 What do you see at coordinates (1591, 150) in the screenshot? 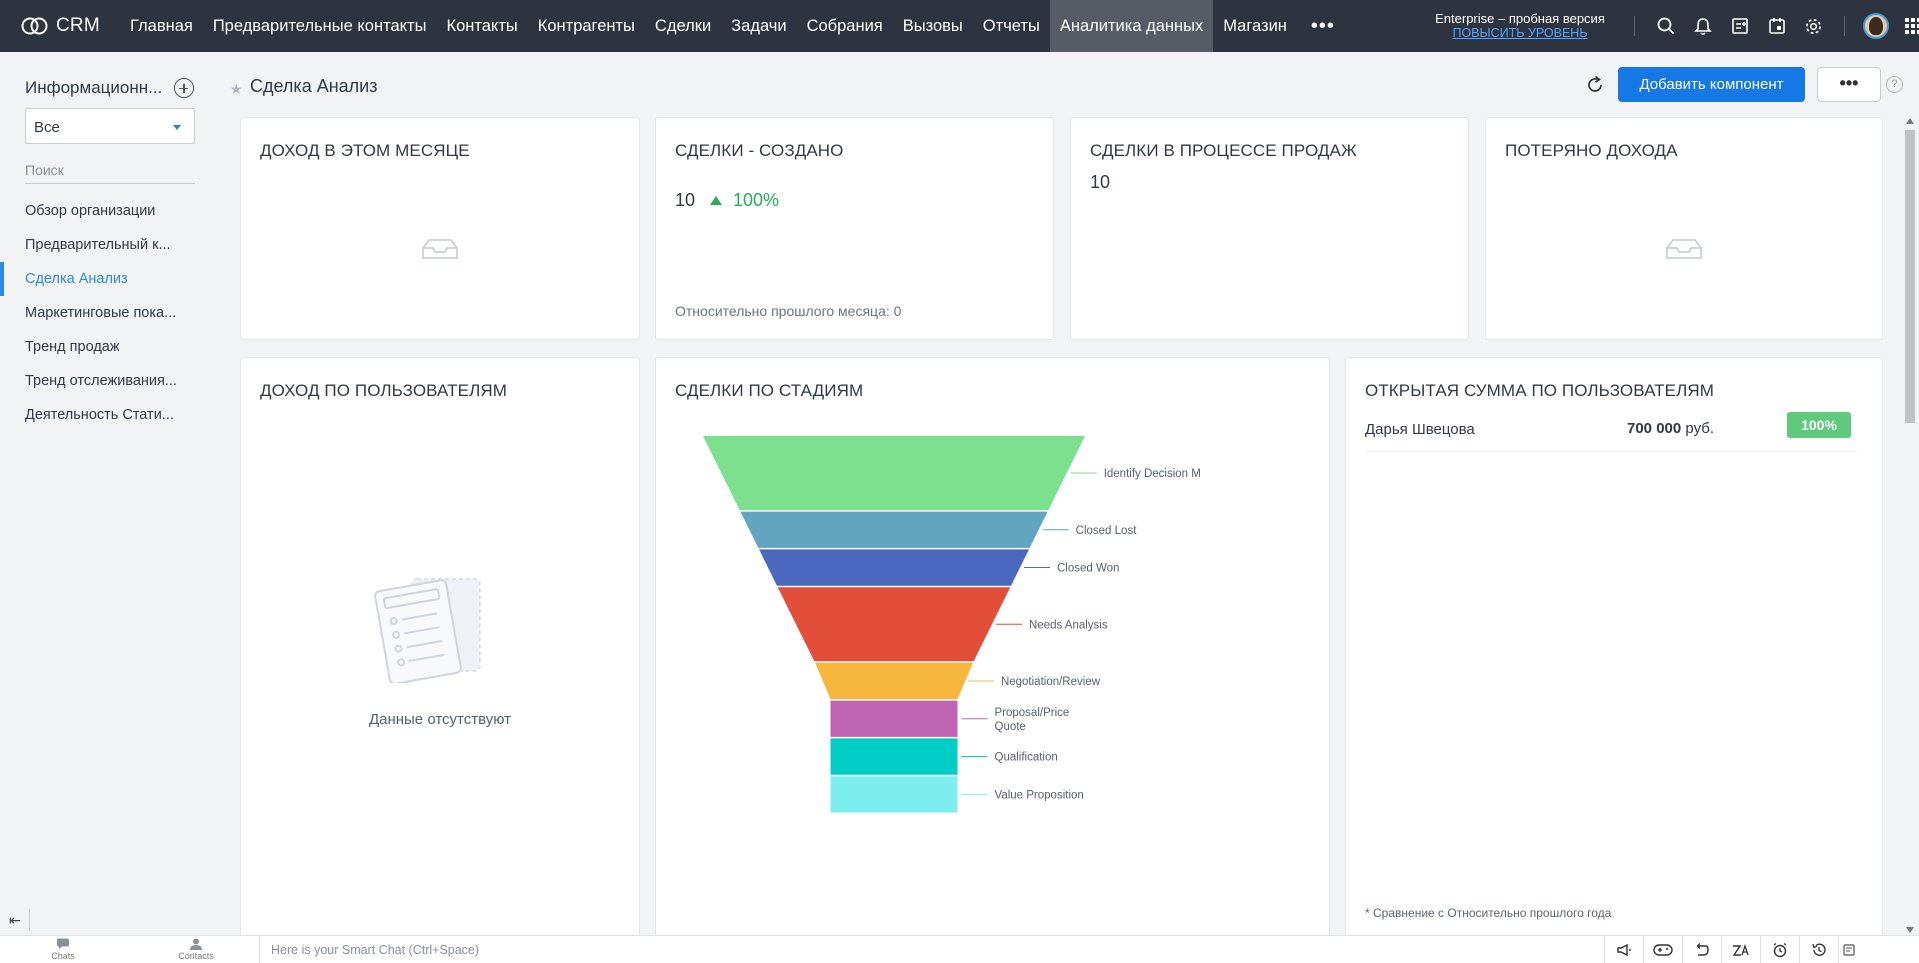
I see `card-title: ПОТЕРЯНО ДОХОДА` at bounding box center [1591, 150].